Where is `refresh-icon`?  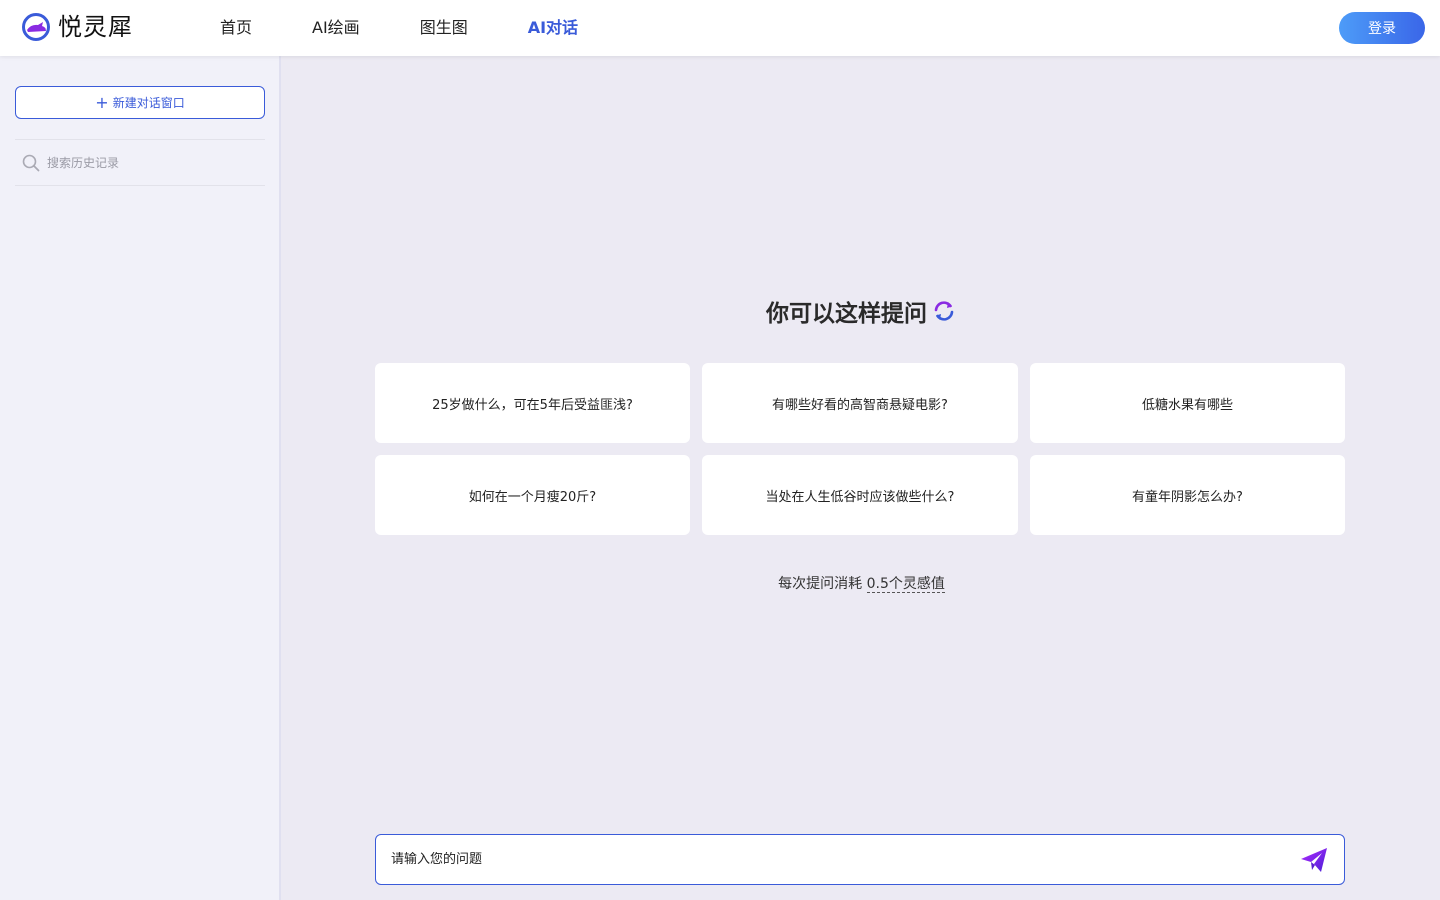 refresh-icon is located at coordinates (944, 311).